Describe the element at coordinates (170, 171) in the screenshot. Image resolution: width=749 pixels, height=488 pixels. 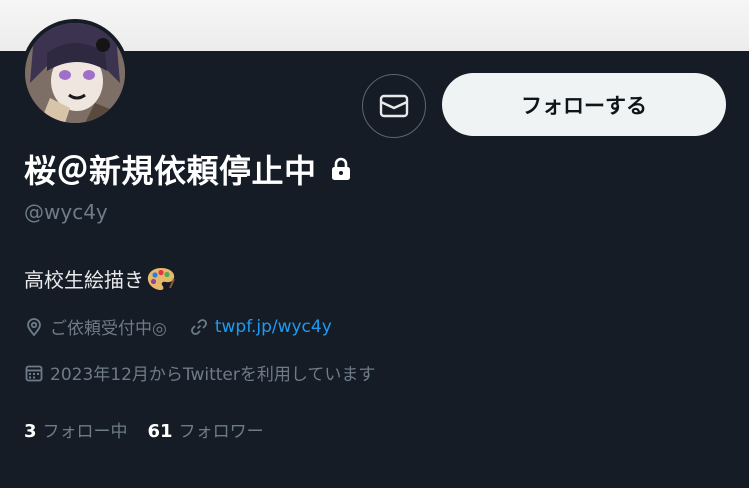
I see `display-name: 桜＠新規依頼停止中` at that location.